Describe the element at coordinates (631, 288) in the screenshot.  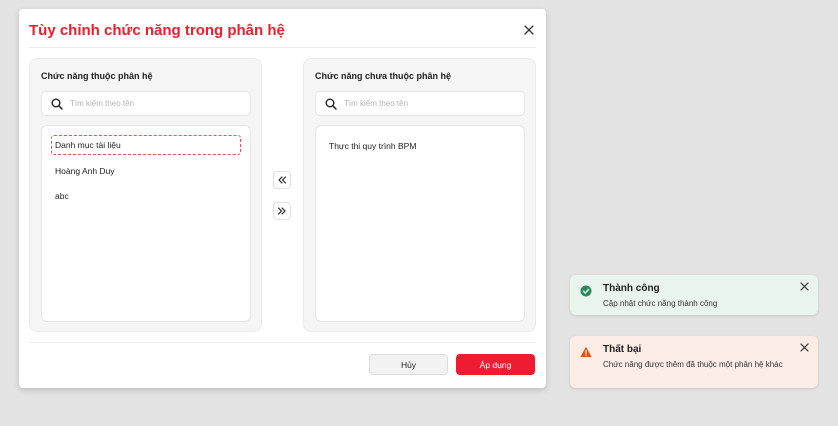
I see `toast-title: Thành công` at that location.